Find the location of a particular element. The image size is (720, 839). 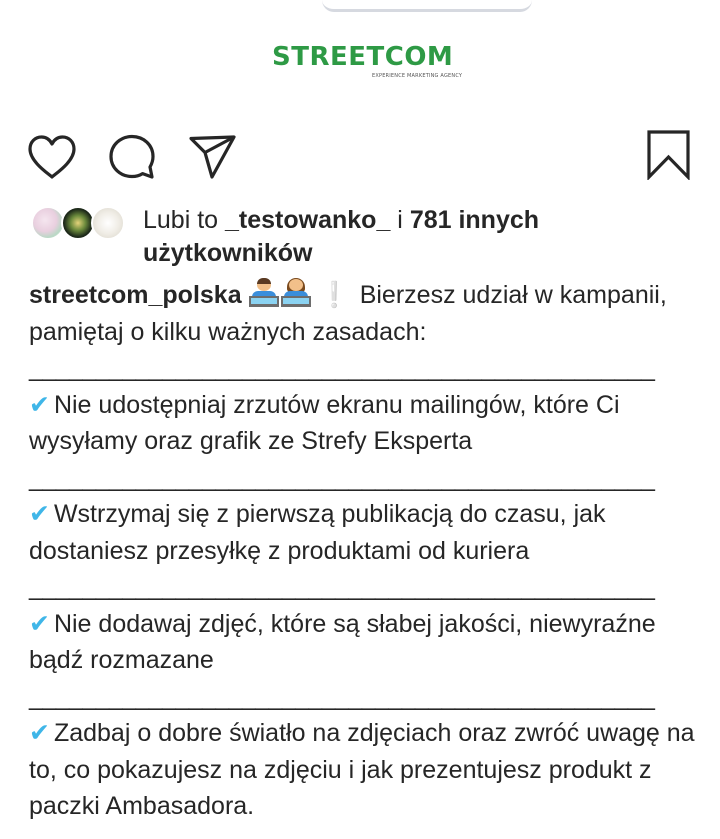

caption-username: streetcom_polska is located at coordinates (135, 295).